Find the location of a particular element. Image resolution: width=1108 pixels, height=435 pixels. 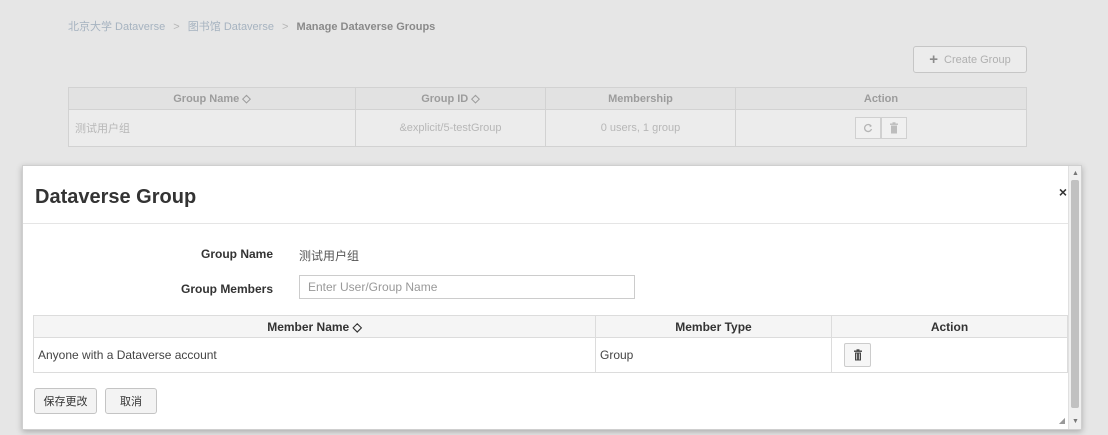

group-members-input is located at coordinates (467, 287).